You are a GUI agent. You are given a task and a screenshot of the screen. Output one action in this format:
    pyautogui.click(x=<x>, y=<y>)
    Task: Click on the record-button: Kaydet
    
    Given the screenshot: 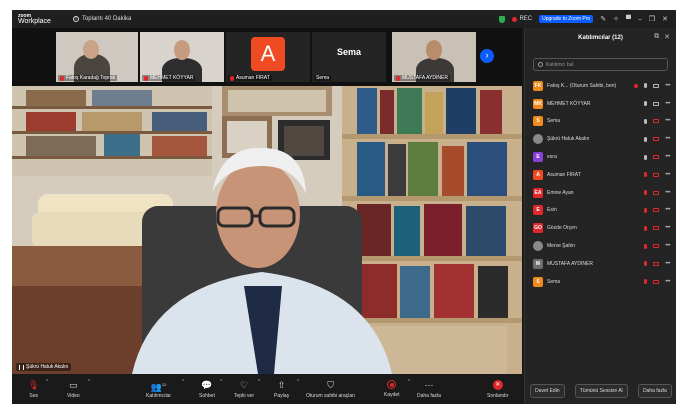 What is the action you would take?
    pyautogui.click(x=392, y=388)
    